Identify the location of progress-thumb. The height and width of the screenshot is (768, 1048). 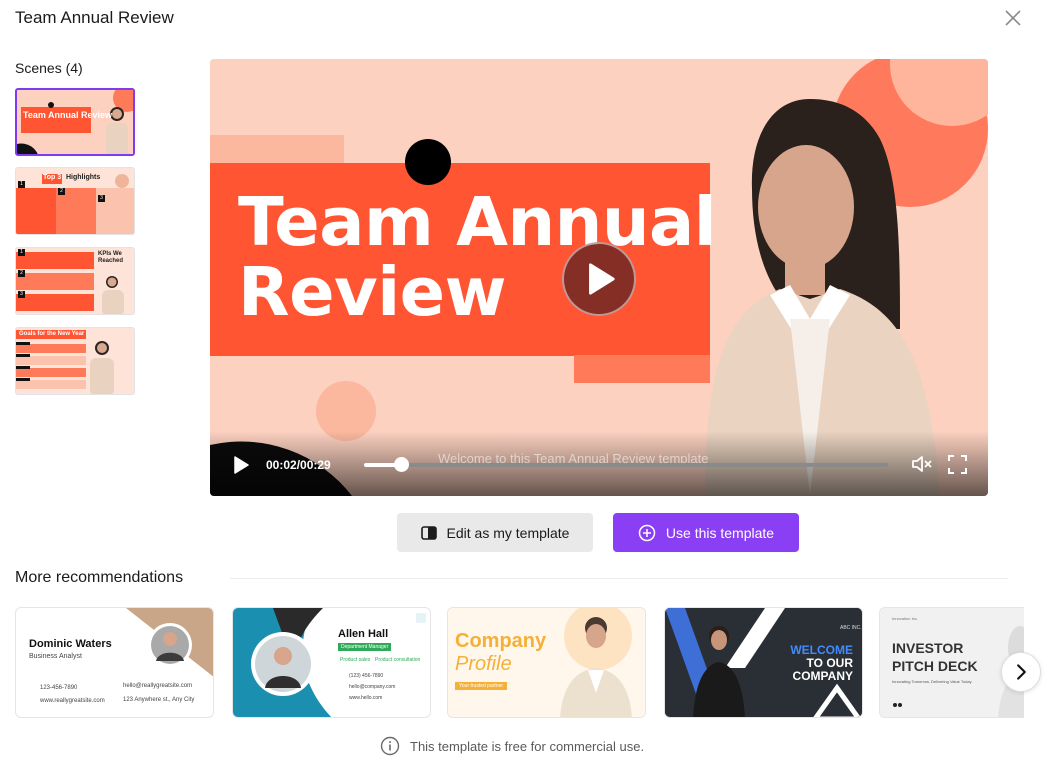
(401, 464).